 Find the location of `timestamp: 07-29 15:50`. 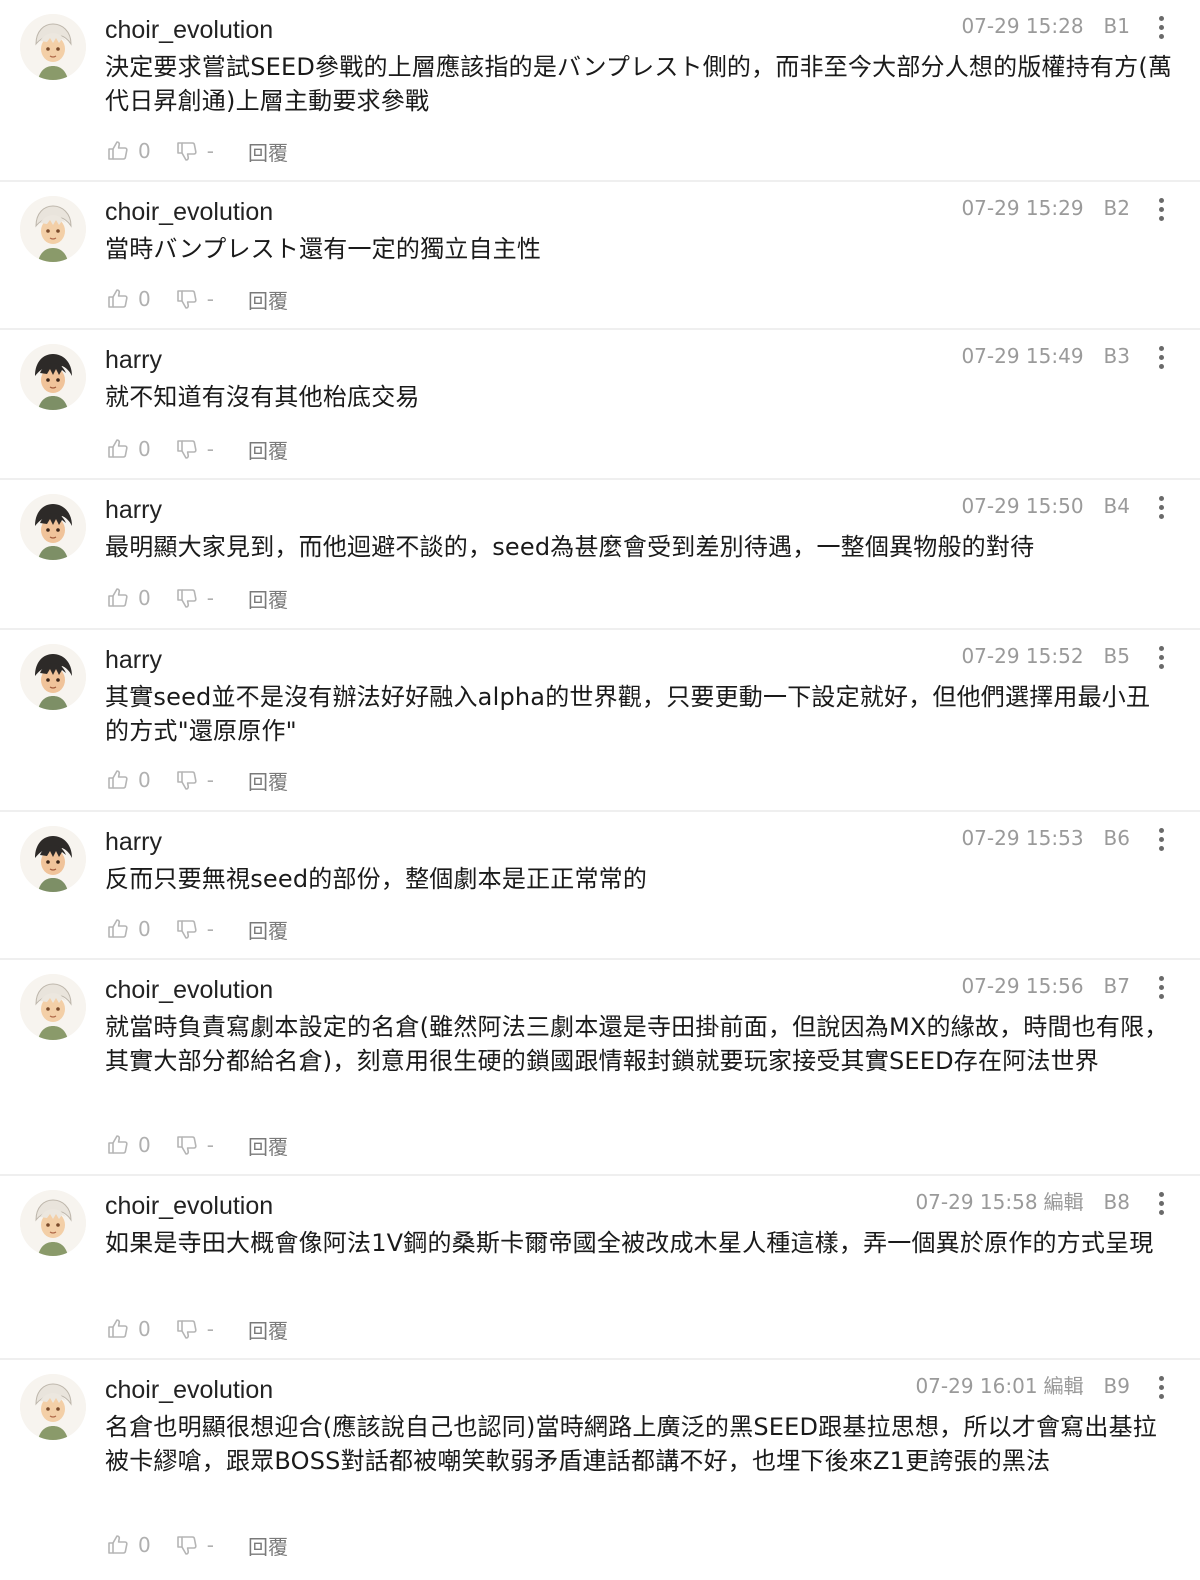

timestamp: 07-29 15:50 is located at coordinates (1022, 506).